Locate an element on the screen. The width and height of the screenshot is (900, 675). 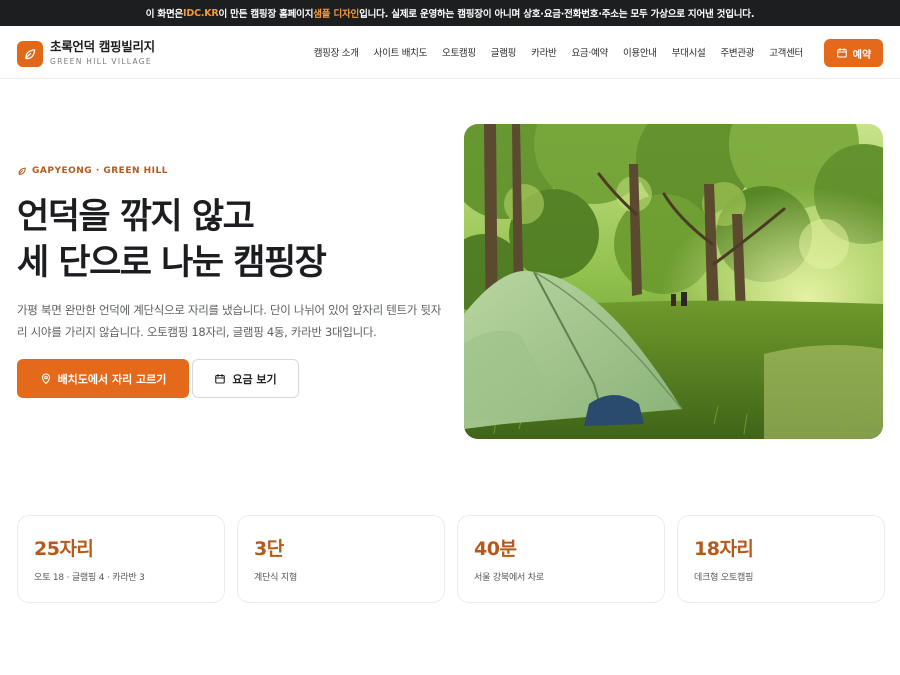
stat-value: 25자리 is located at coordinates (64, 549).